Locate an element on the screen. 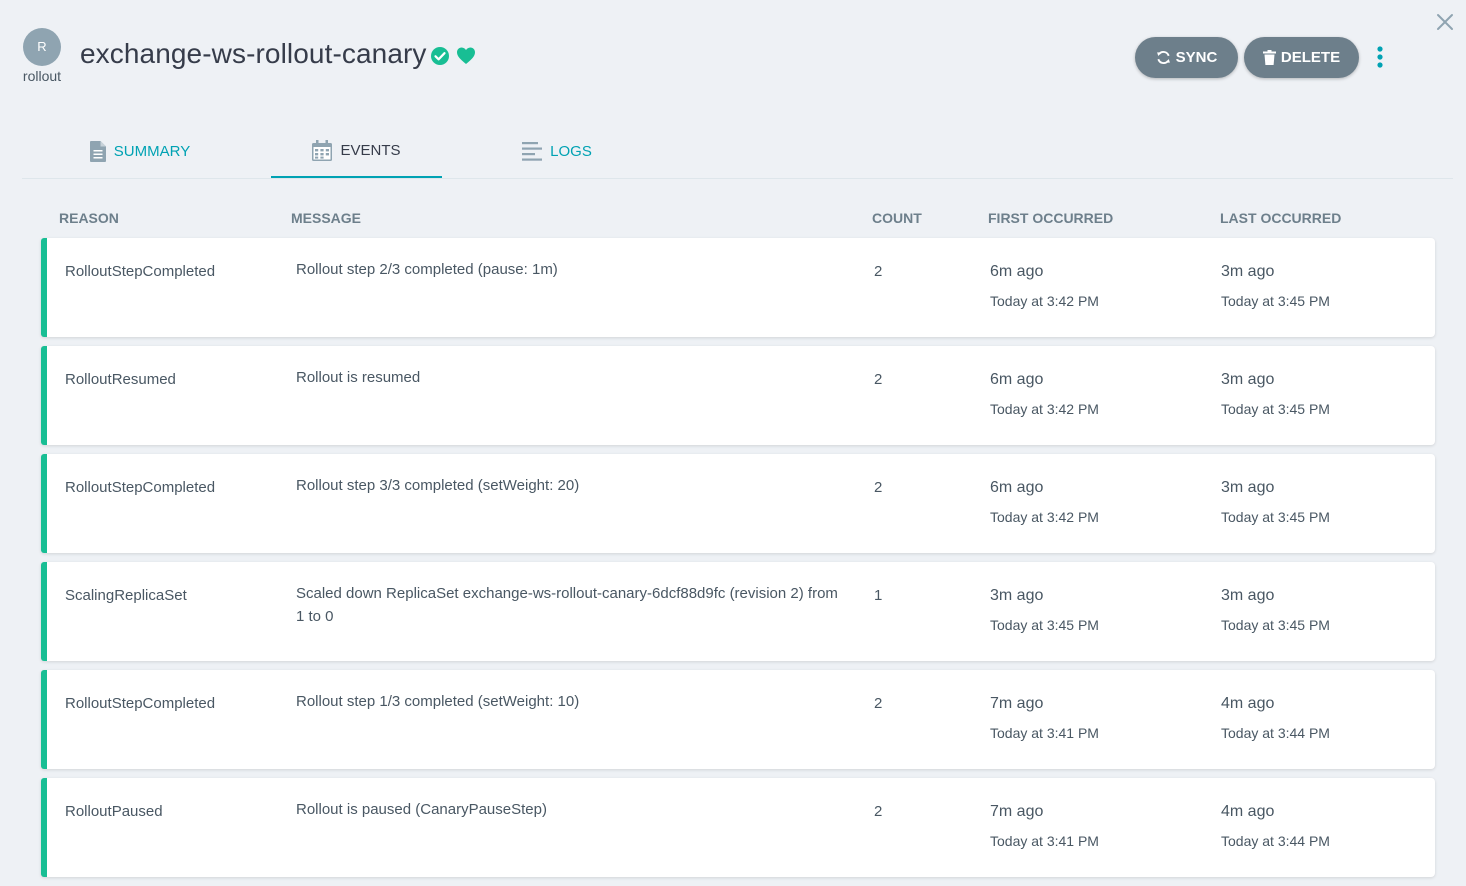  event-reason: RolloutPaused is located at coordinates (114, 811).